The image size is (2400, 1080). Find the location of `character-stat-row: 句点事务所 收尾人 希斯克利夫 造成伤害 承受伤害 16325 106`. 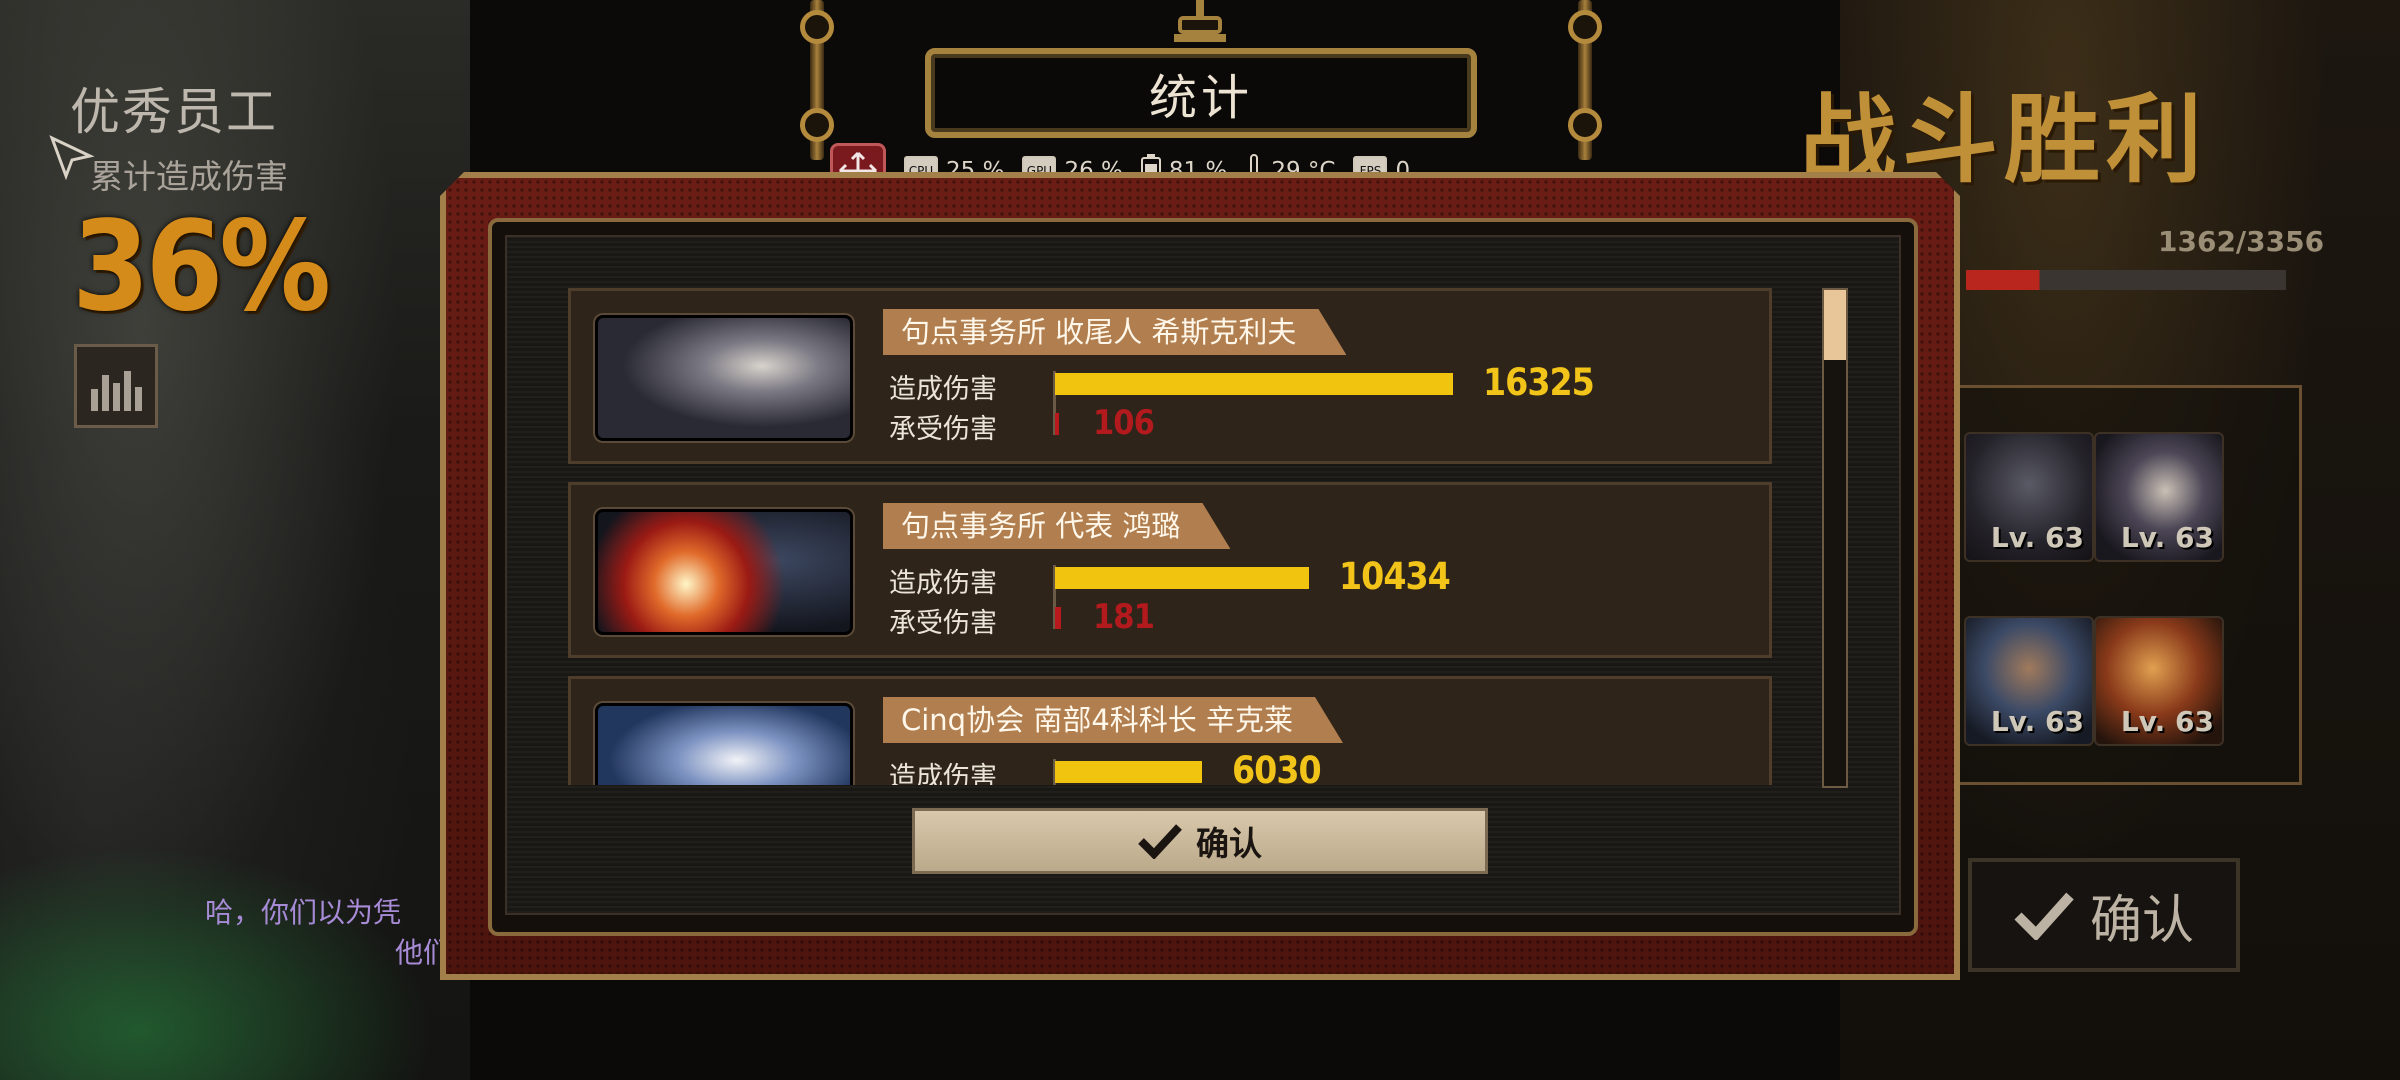

character-stat-row: 句点事务所 收尾人 希斯克利夫 造成伤害 承受伤害 16325 106 is located at coordinates (1170, 376).